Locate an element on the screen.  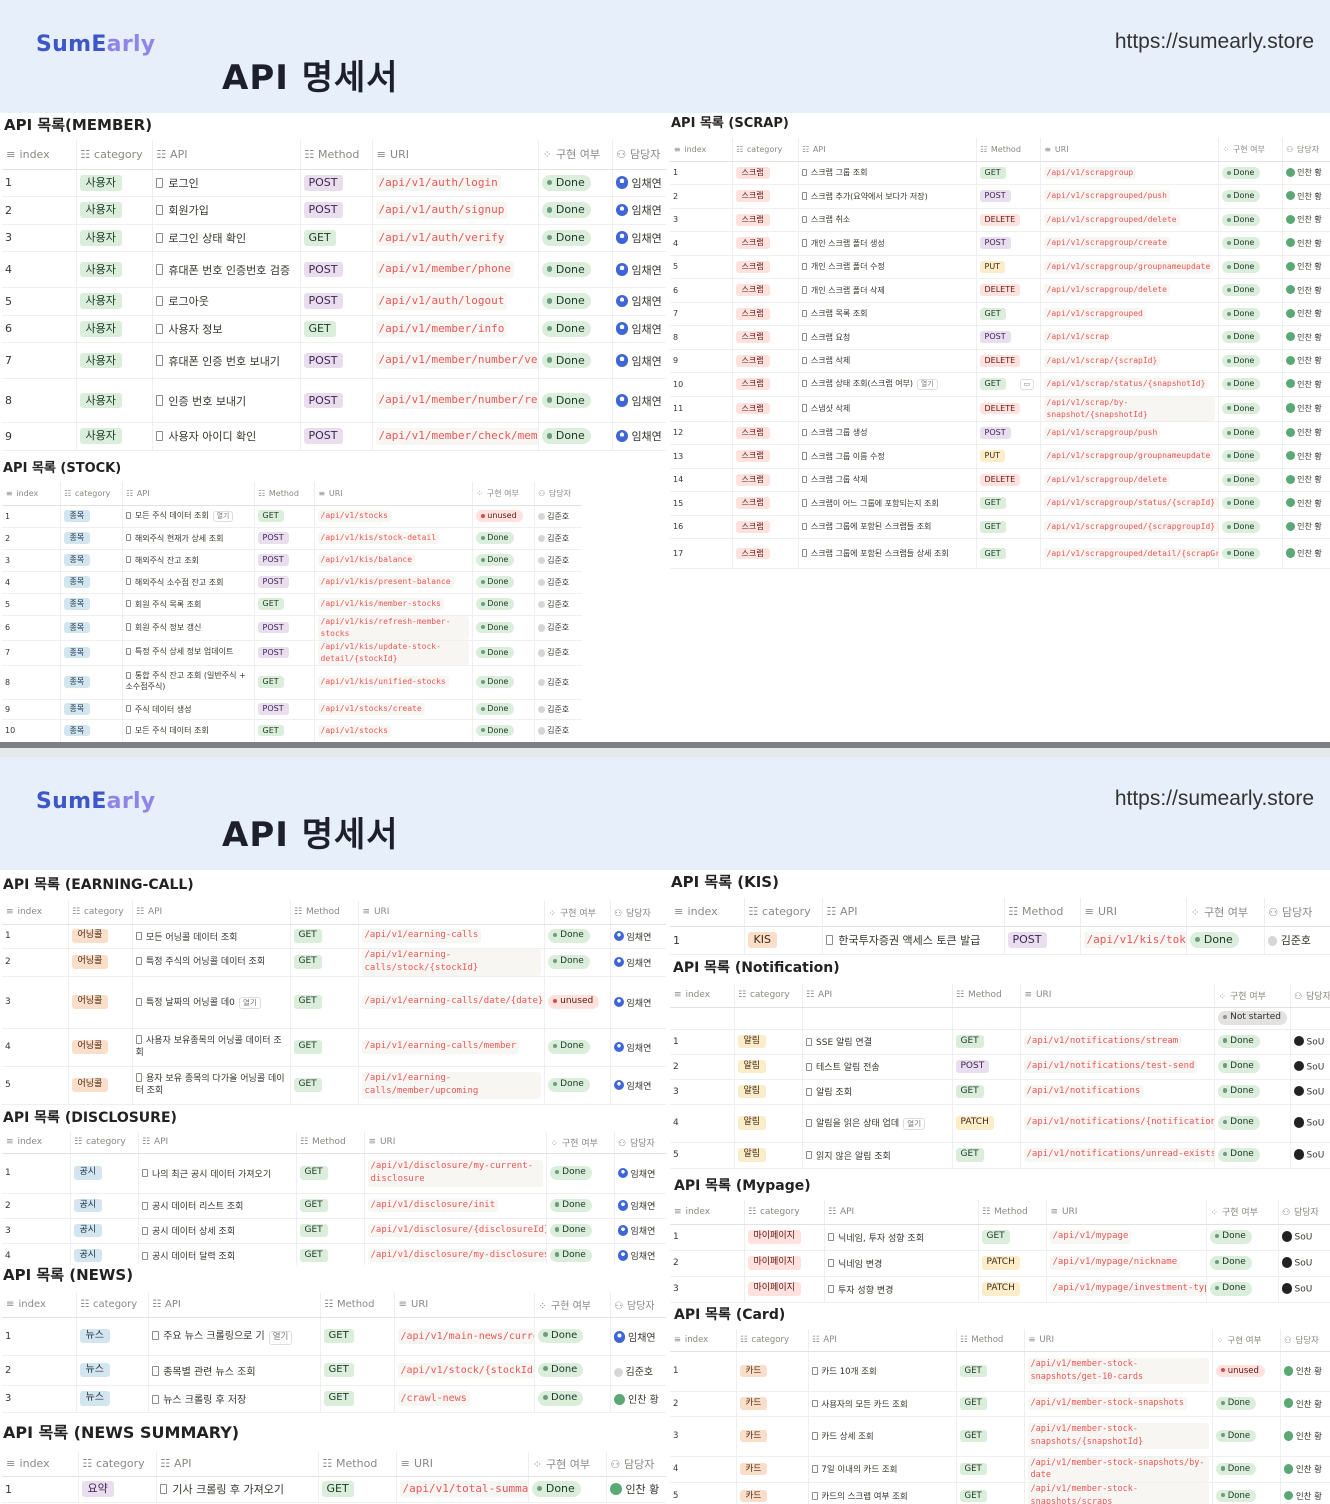
api-cell: 읽지 않은 알림 조회 is located at coordinates (877, 1155).